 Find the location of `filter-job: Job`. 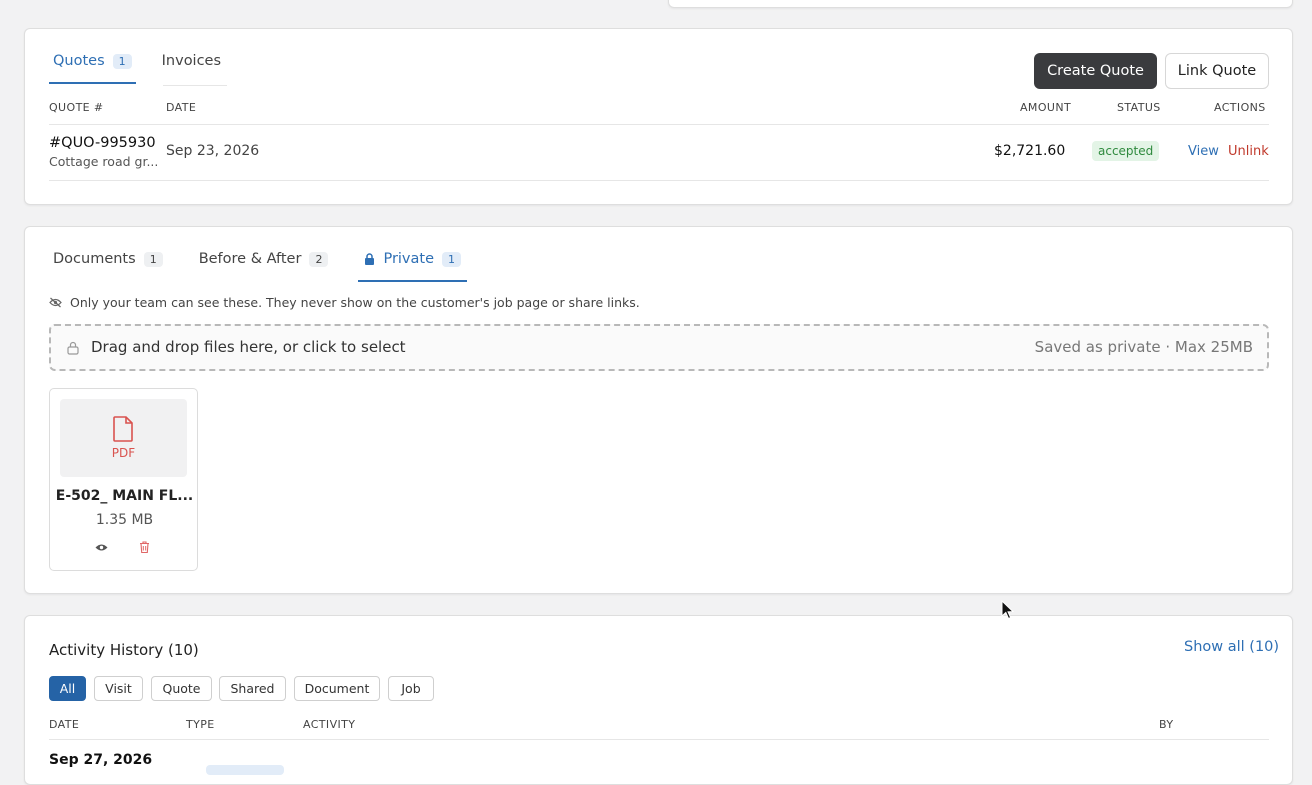

filter-job: Job is located at coordinates (411, 688).